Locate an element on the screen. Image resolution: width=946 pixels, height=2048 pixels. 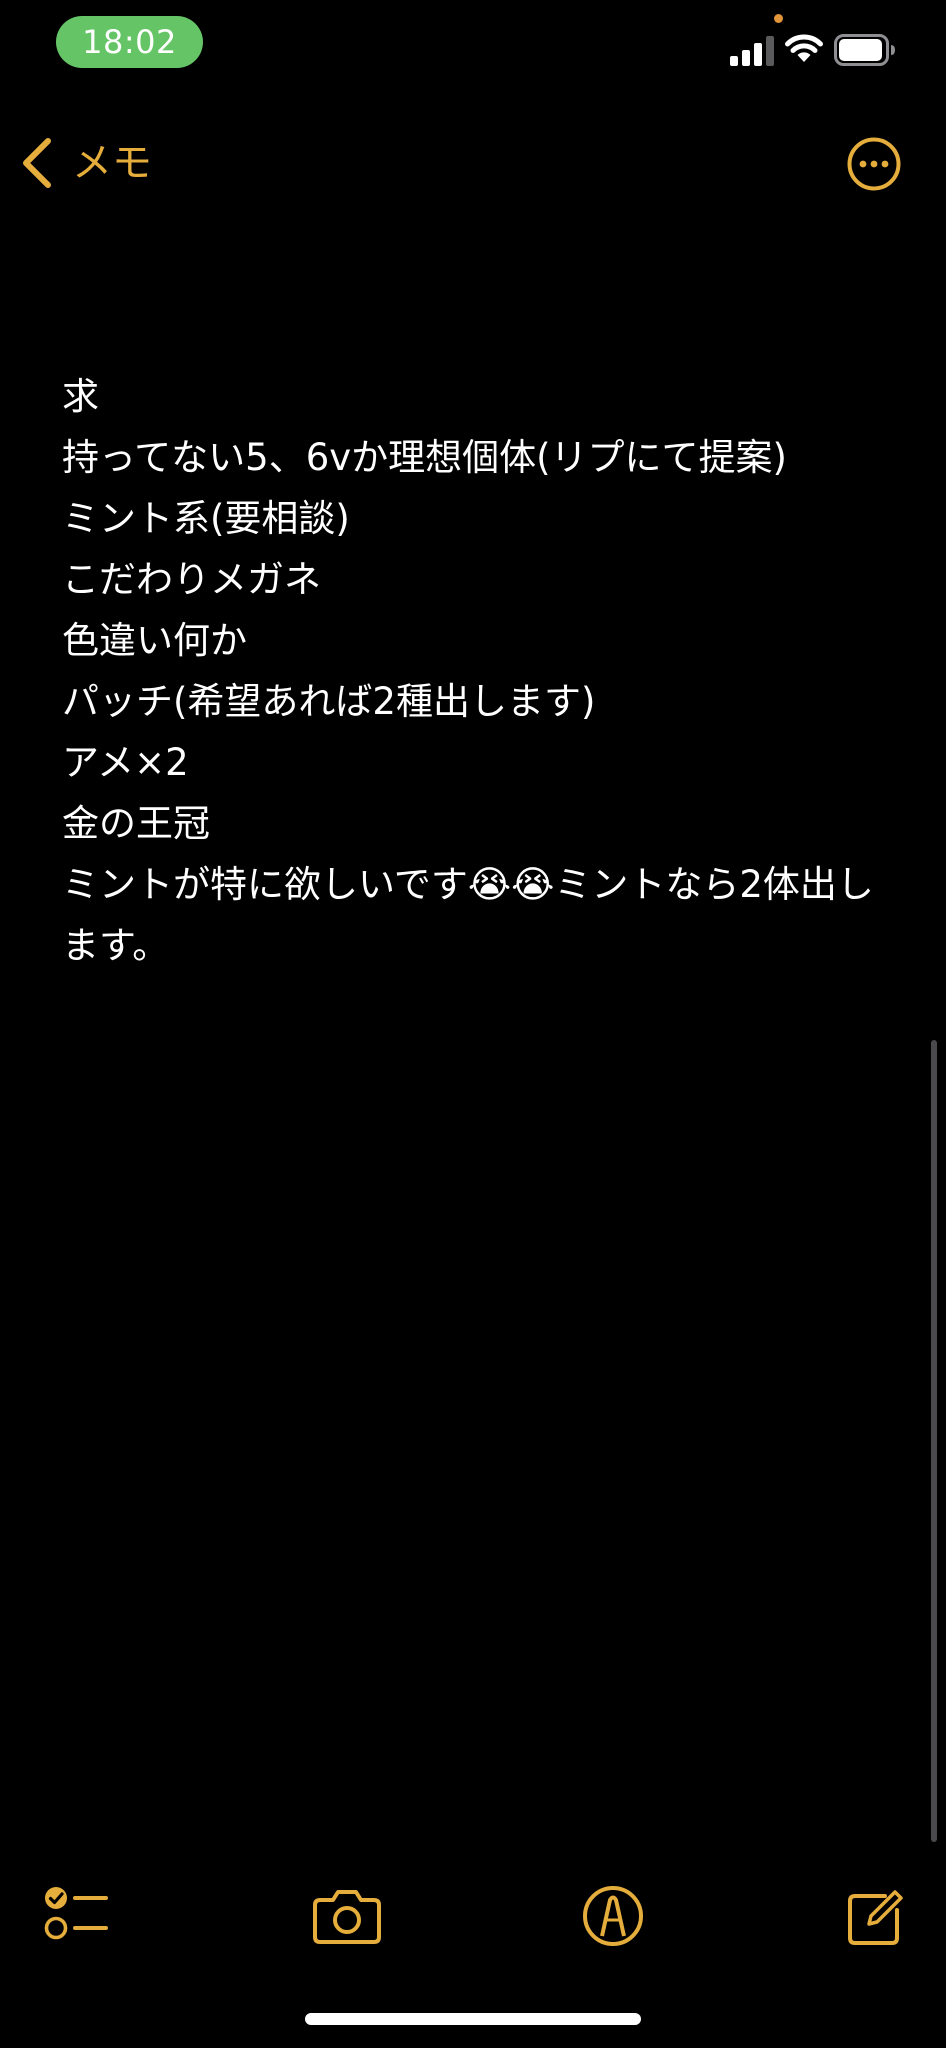
checklist-icon is located at coordinates (76, 1913).